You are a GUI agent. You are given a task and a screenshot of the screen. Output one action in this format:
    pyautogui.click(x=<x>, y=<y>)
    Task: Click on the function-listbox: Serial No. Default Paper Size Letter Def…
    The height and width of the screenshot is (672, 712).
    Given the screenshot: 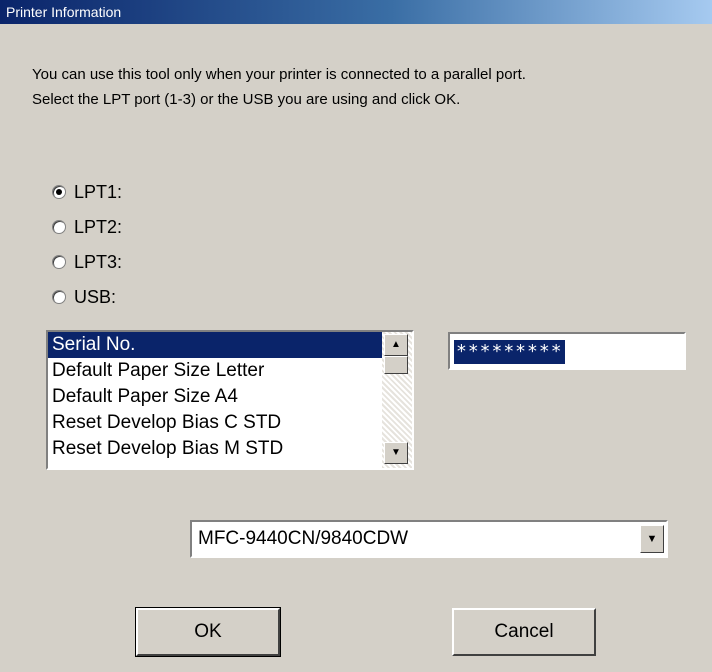 What is the action you would take?
    pyautogui.click(x=230, y=400)
    